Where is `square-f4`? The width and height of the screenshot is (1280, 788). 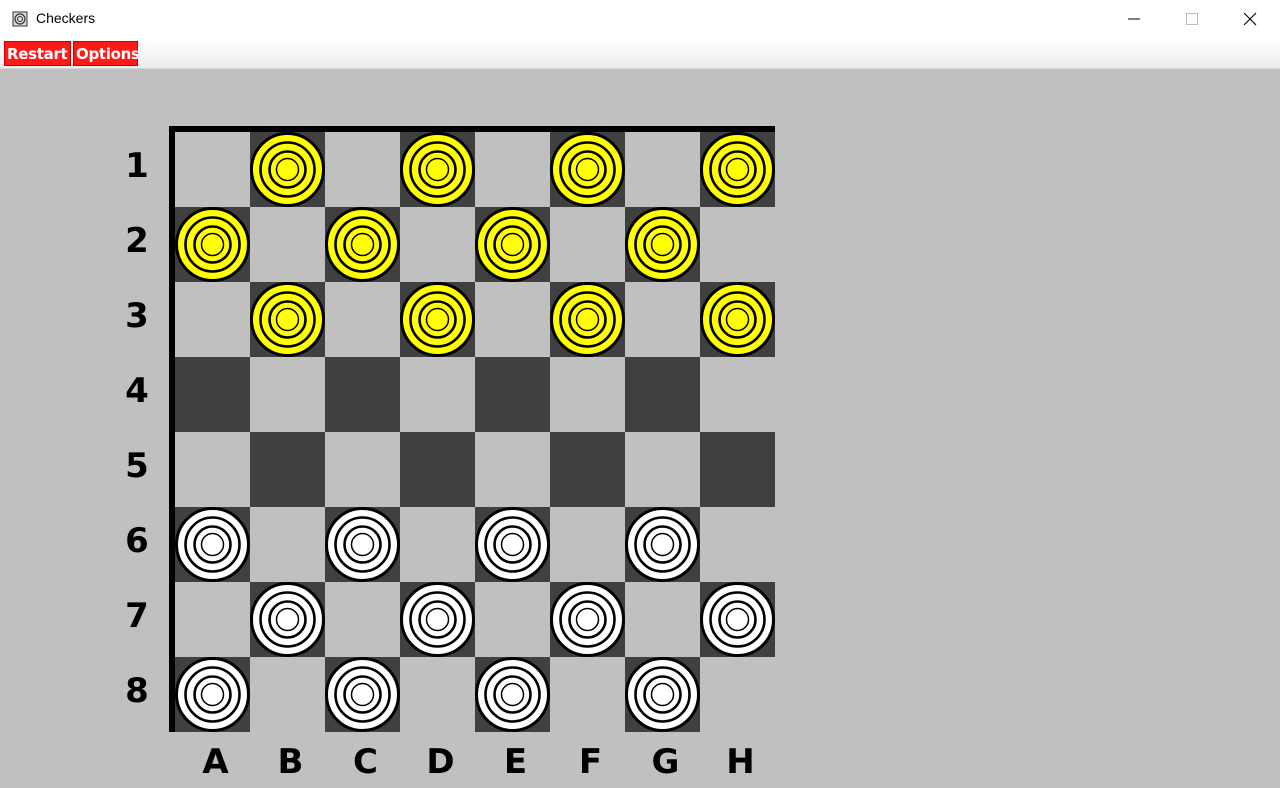
square-f4 is located at coordinates (587, 394).